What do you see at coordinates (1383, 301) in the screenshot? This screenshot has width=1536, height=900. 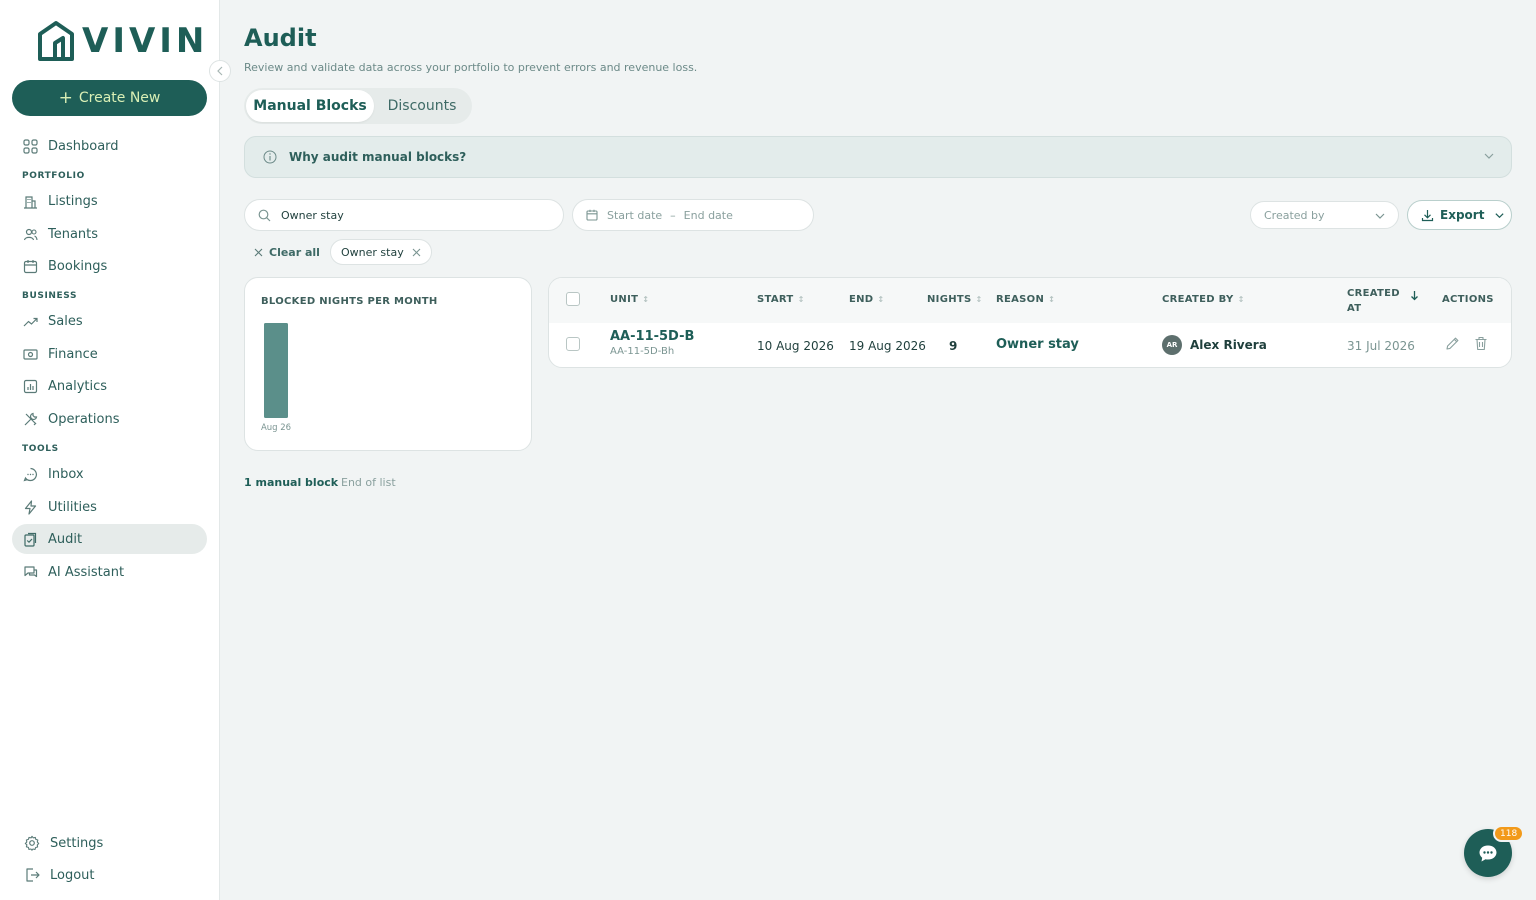 I see `column-created-at: CREATED AT` at bounding box center [1383, 301].